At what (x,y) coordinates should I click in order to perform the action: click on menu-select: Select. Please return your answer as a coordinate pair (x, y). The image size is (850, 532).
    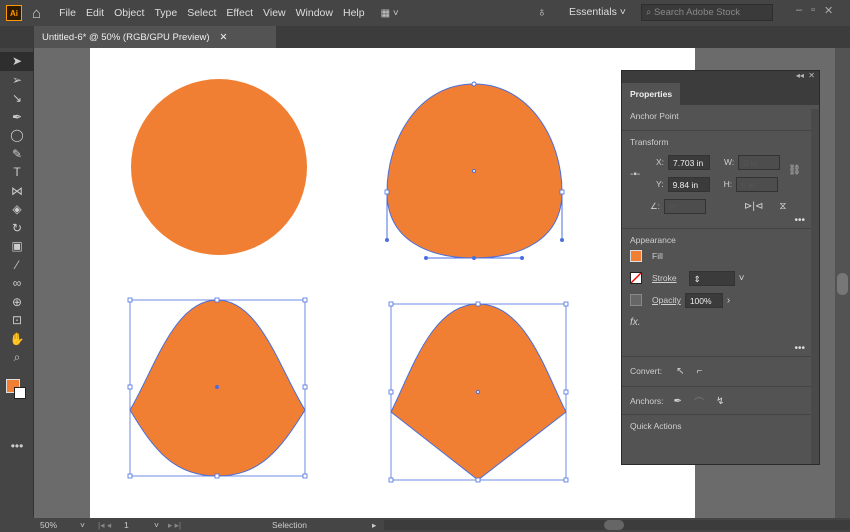
    Looking at the image, I should click on (201, 13).